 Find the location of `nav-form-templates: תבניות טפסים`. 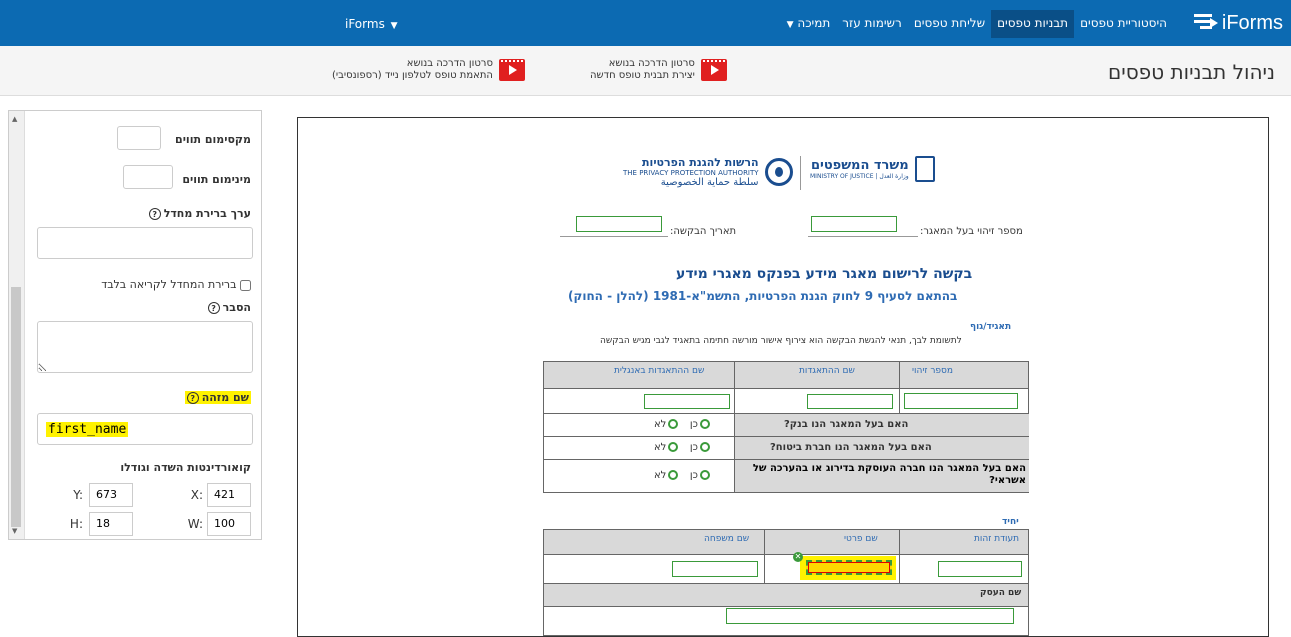

nav-form-templates: תבניות טפסים is located at coordinates (1033, 24).